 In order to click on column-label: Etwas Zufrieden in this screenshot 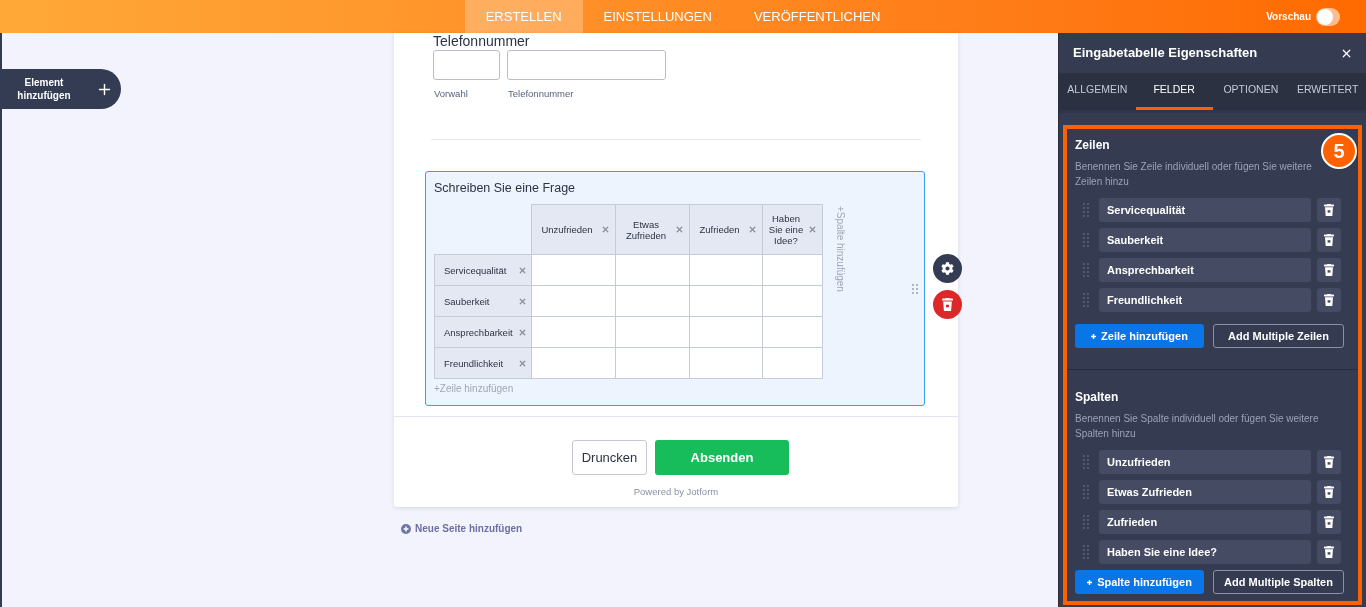, I will do `click(646, 229)`.